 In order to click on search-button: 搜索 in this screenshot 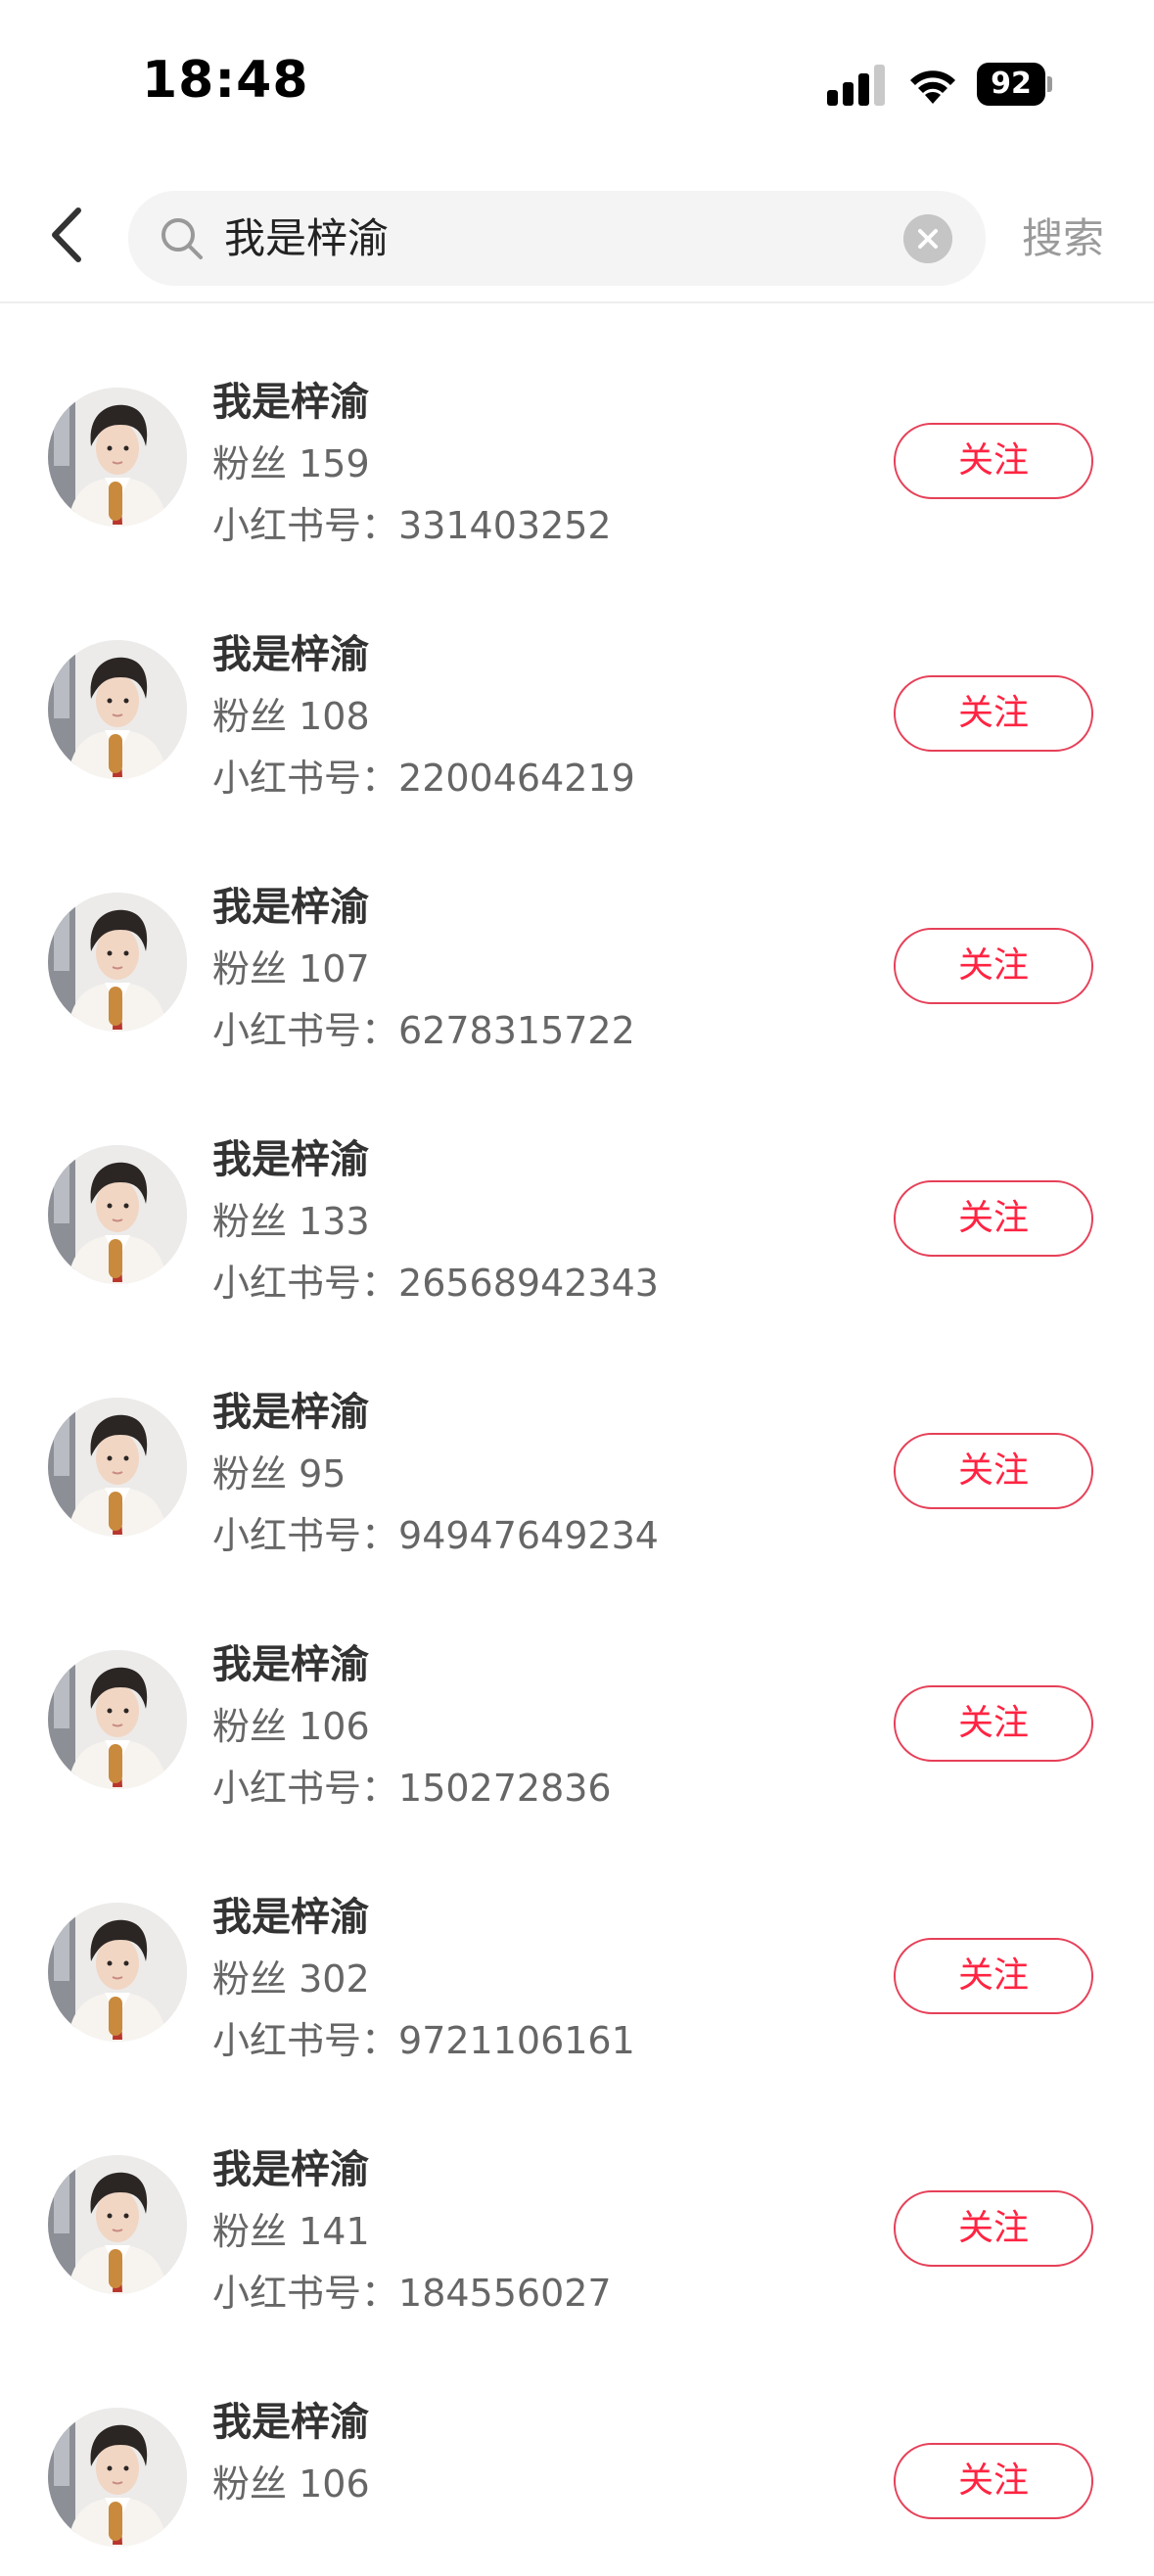, I will do `click(1063, 239)`.